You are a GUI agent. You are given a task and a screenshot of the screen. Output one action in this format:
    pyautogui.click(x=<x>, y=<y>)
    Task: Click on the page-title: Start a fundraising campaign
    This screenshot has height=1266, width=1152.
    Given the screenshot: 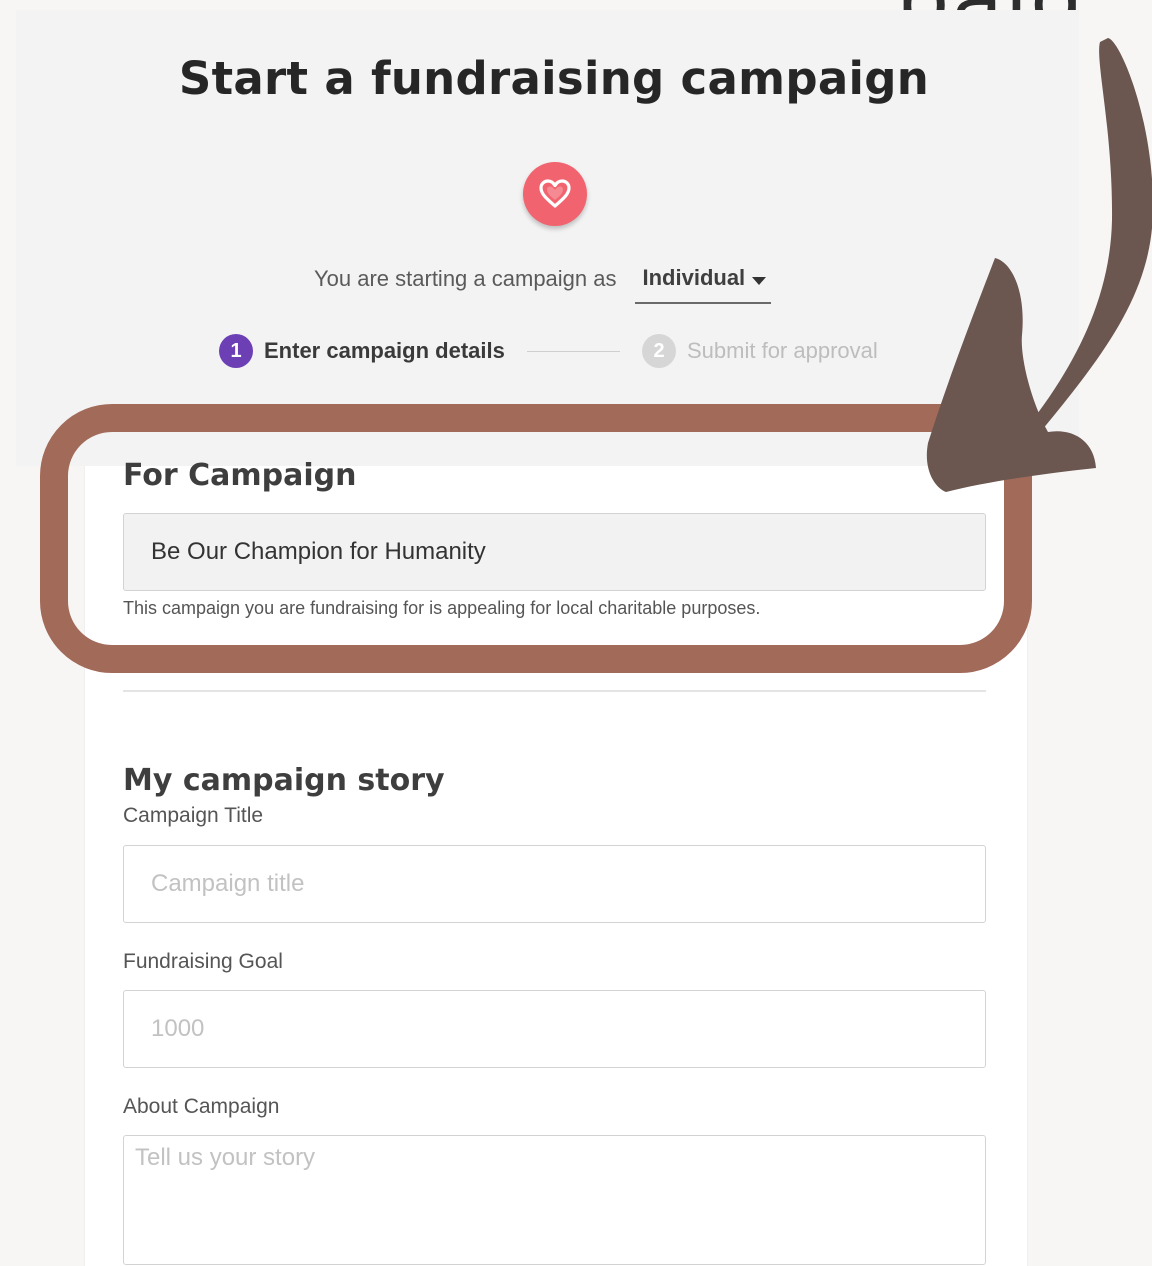 What is the action you would take?
    pyautogui.click(x=554, y=78)
    